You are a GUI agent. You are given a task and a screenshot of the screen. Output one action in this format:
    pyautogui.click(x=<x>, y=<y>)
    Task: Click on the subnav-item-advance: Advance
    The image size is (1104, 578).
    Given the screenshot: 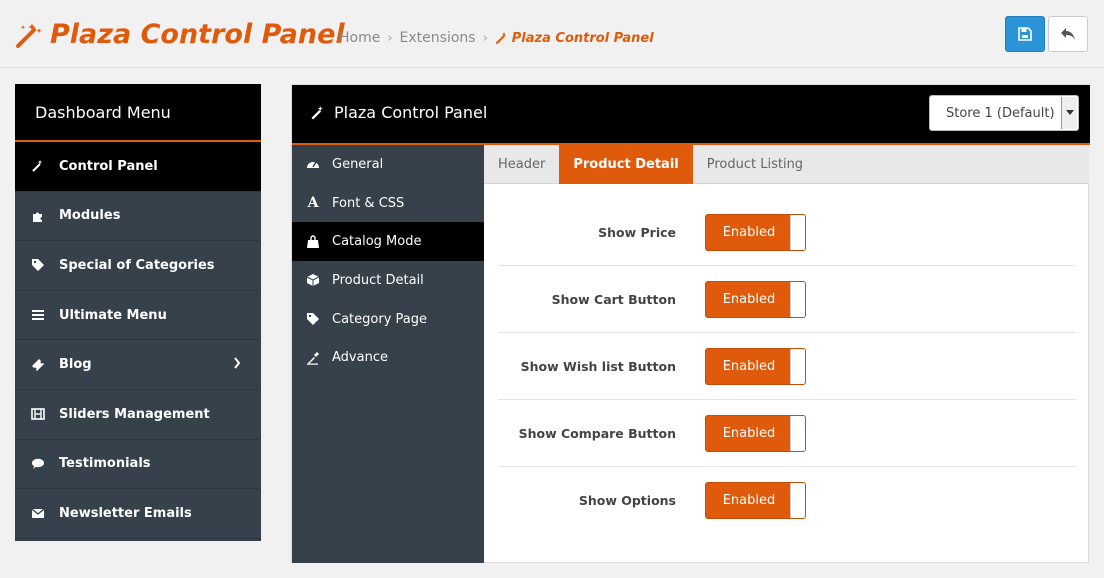 What is the action you would take?
    pyautogui.click(x=388, y=357)
    